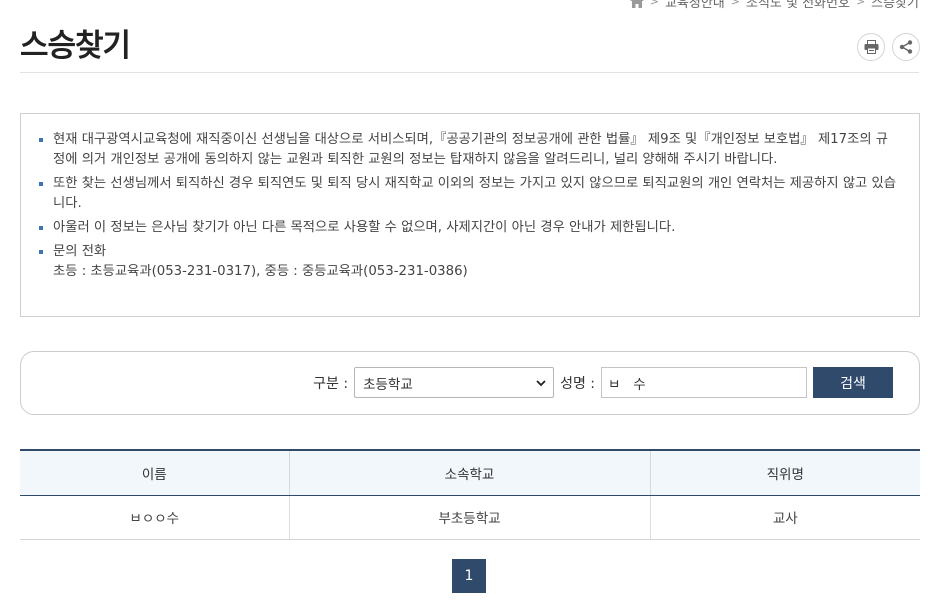 This screenshot has width=939, height=604. What do you see at coordinates (541, 383) in the screenshot?
I see `chevron-down-icon` at bounding box center [541, 383].